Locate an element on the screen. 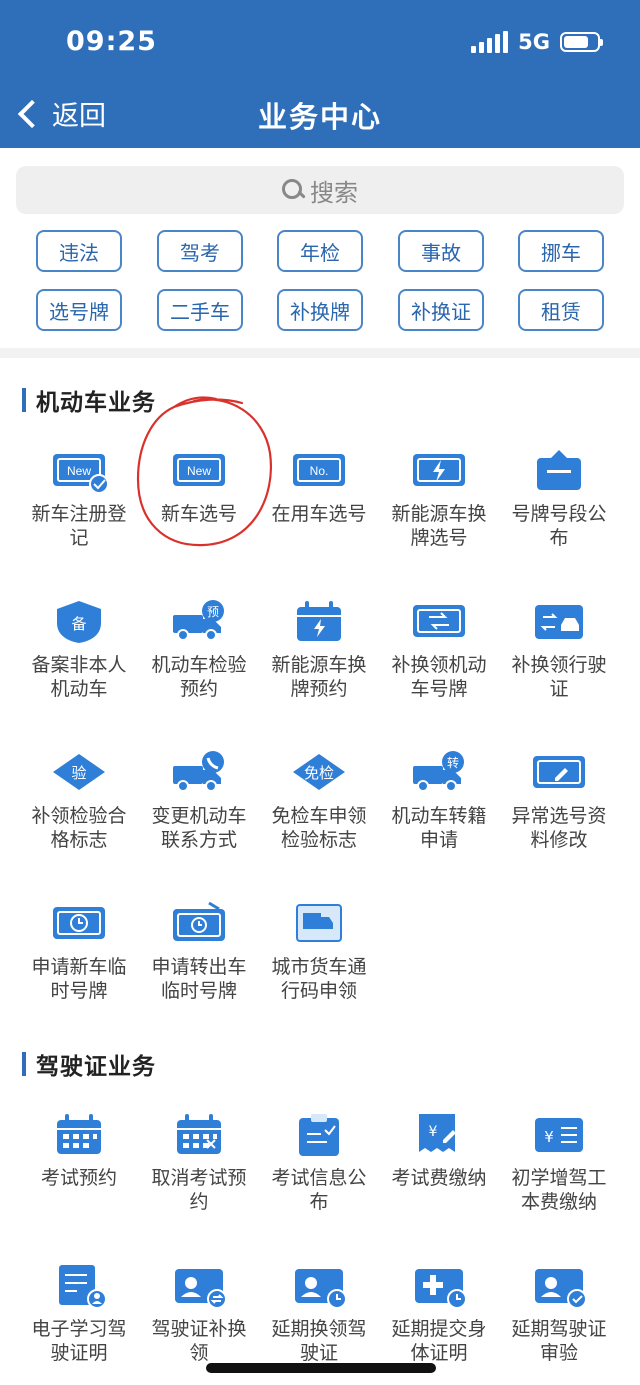 The height and width of the screenshot is (1385, 640). status-time: 09:25 is located at coordinates (111, 41).